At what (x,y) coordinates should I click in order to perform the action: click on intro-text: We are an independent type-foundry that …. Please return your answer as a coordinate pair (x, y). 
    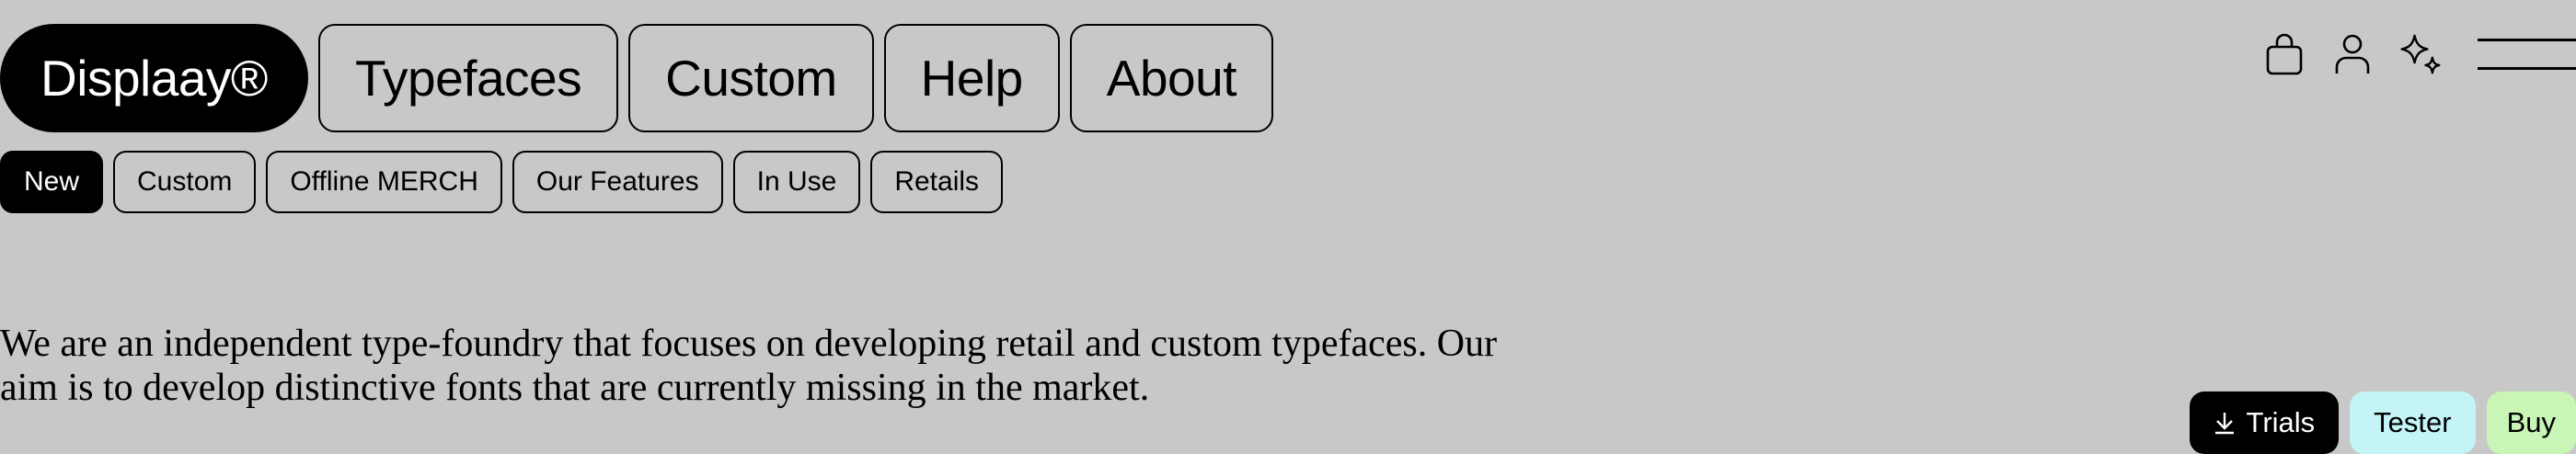
    Looking at the image, I should click on (749, 366).